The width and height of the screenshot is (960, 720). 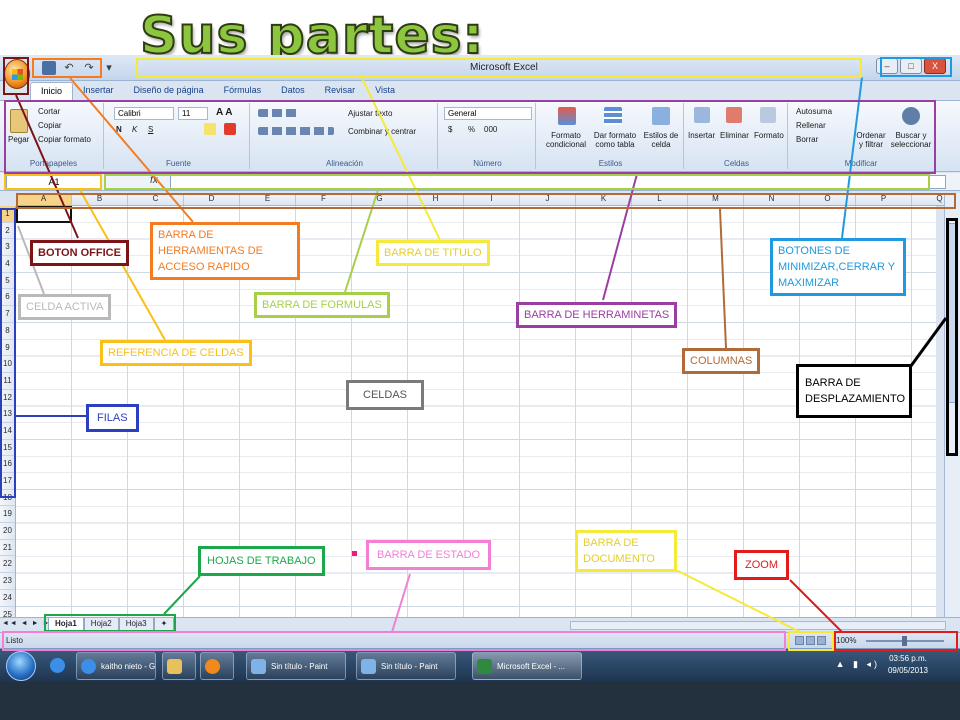 What do you see at coordinates (176, 353) in the screenshot?
I see `label-referencia-celdas: REFERENCIA DE CELDAS` at bounding box center [176, 353].